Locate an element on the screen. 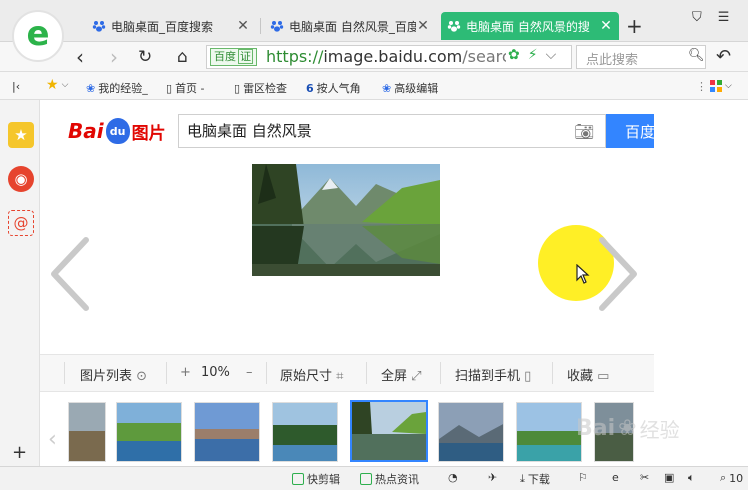 The width and height of the screenshot is (748, 490). download-button: ⤓ 下载 is located at coordinates (535, 479).